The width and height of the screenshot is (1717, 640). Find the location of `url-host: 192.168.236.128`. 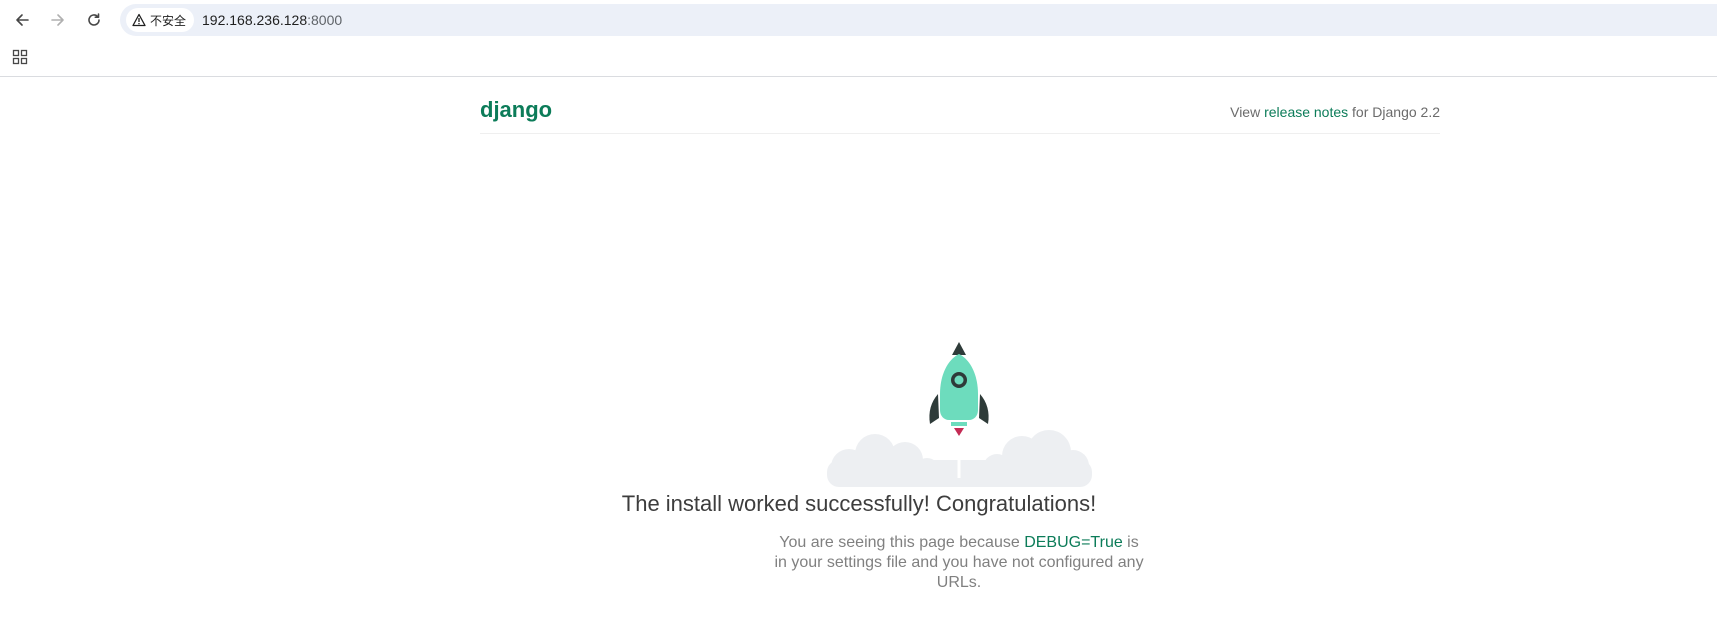

url-host: 192.168.236.128 is located at coordinates (255, 20).